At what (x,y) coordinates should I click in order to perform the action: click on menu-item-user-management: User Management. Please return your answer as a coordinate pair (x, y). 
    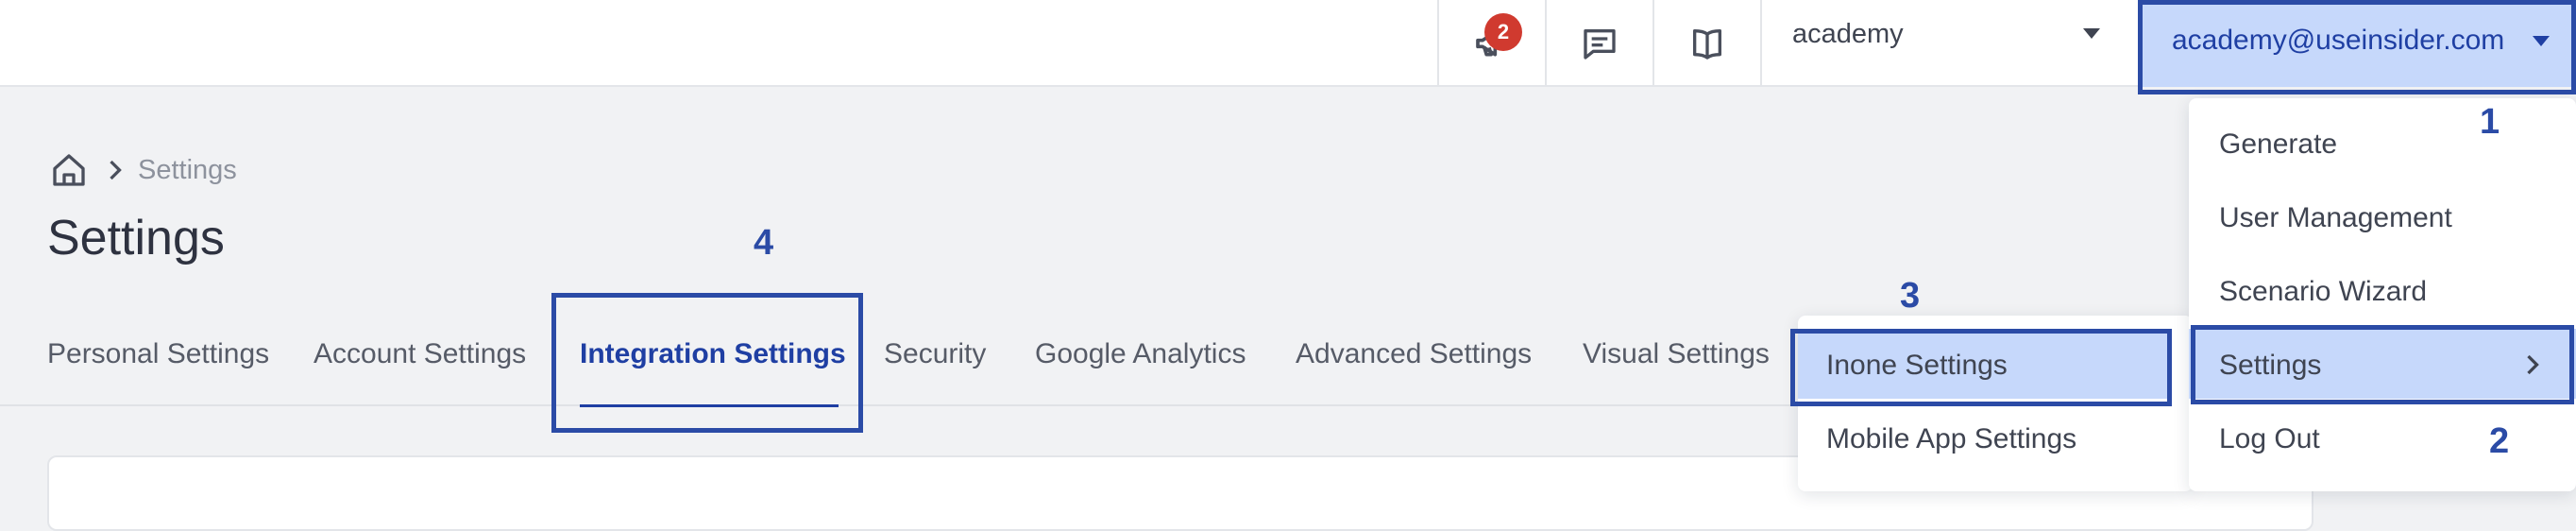
    Looking at the image, I should click on (2335, 218).